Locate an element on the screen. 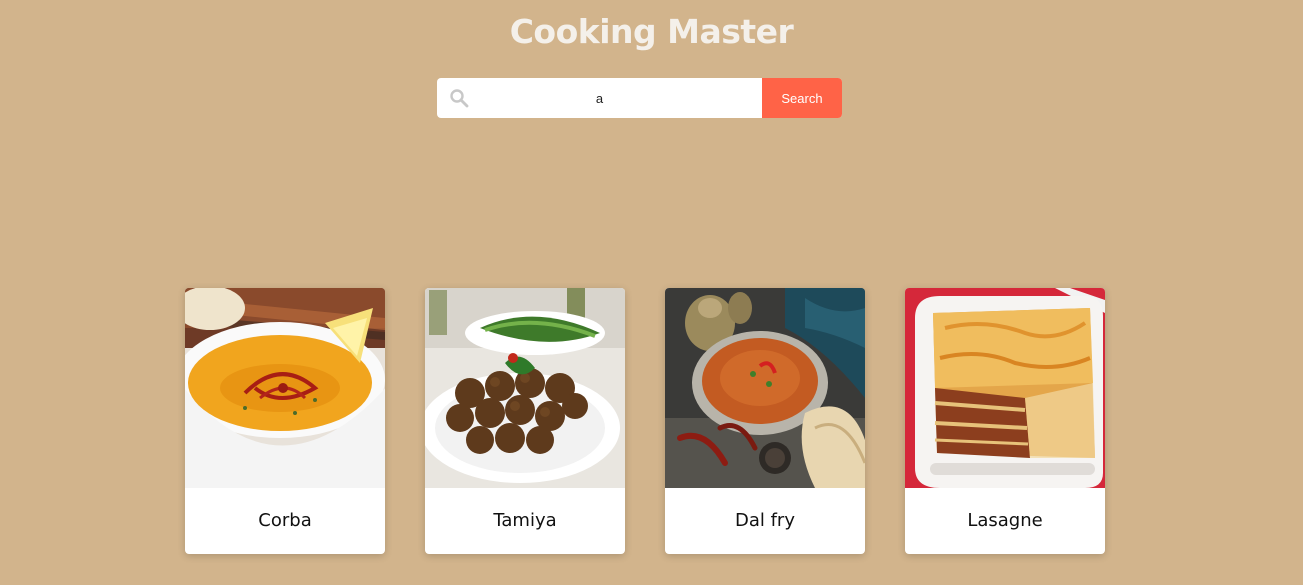 Image resolution: width=1303 pixels, height=585 pixels. lasagne-dish-image is located at coordinates (1005, 388).